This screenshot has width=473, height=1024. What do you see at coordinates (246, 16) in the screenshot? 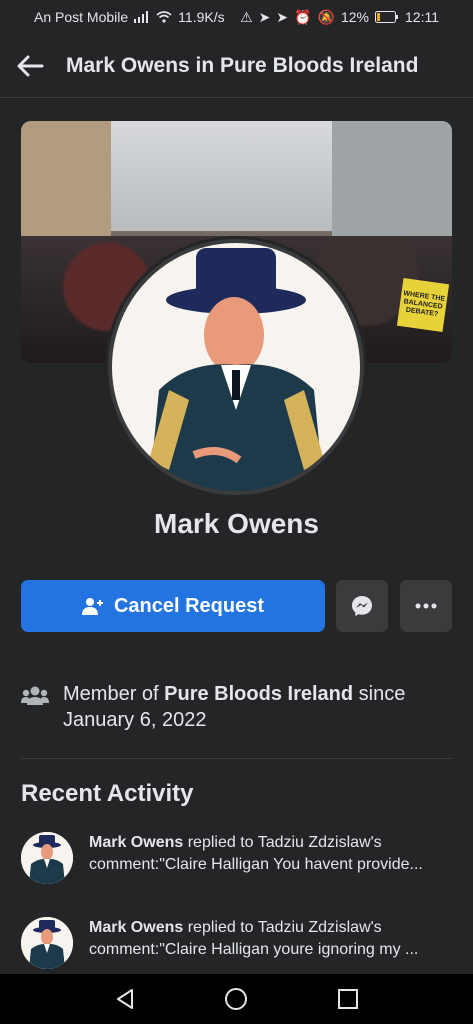
I see `warning-icon: ⚠` at bounding box center [246, 16].